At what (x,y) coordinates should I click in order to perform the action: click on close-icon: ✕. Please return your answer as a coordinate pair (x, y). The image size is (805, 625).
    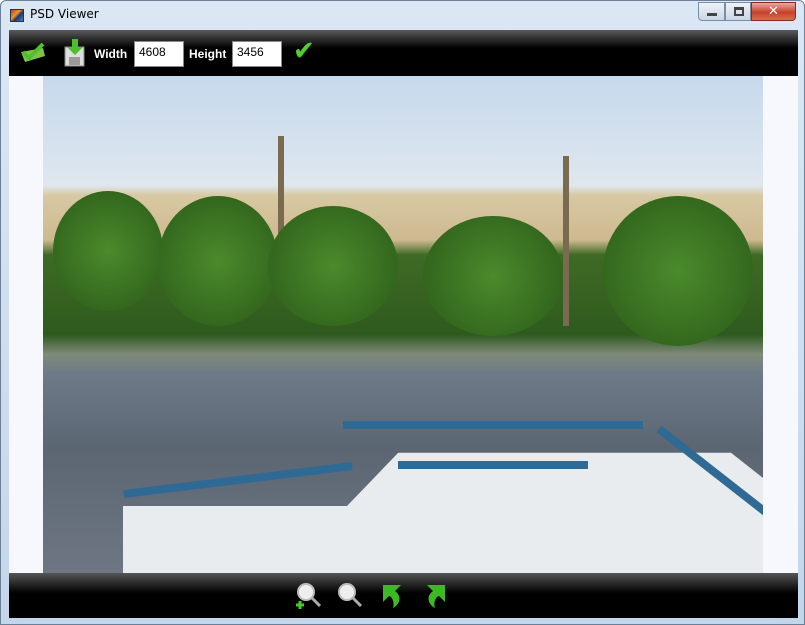
    Looking at the image, I should click on (773, 11).